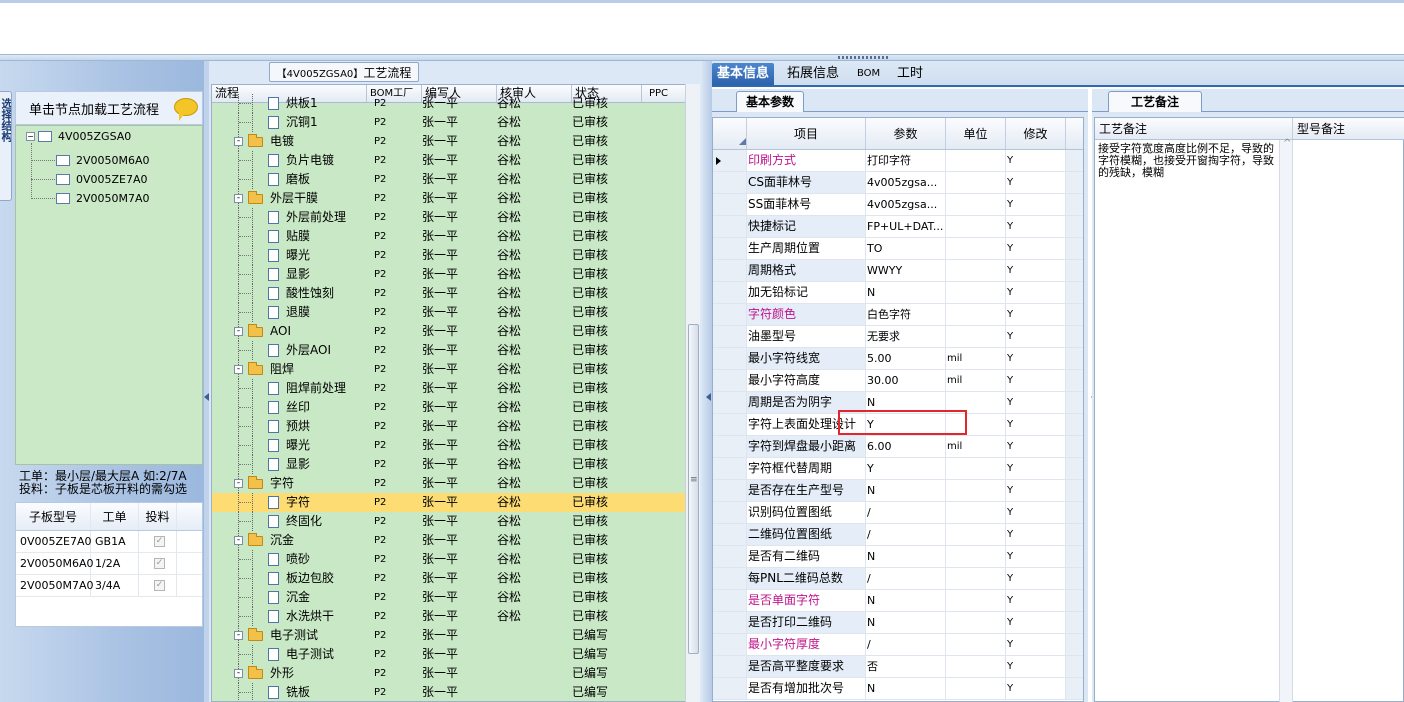 This screenshot has width=1404, height=702. What do you see at coordinates (898, 491) in the screenshot?
I see `param-row: 是否存在生产型号 N Y` at bounding box center [898, 491].